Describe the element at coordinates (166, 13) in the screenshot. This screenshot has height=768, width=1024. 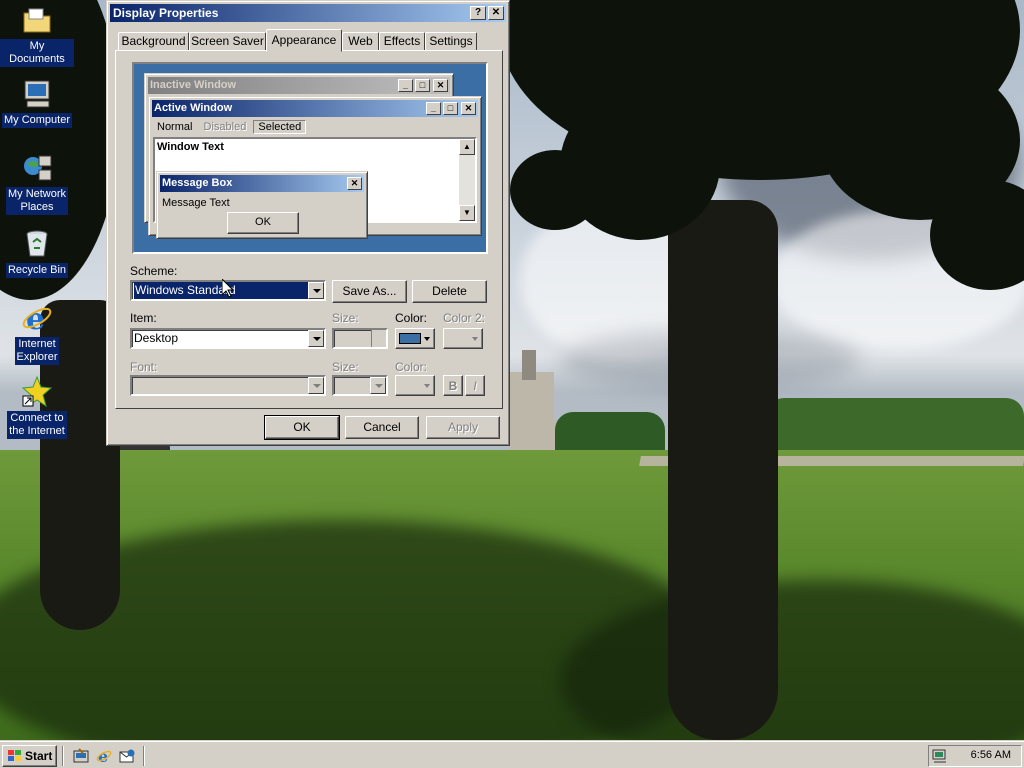
I see `dialog-title: Display Properties` at that location.